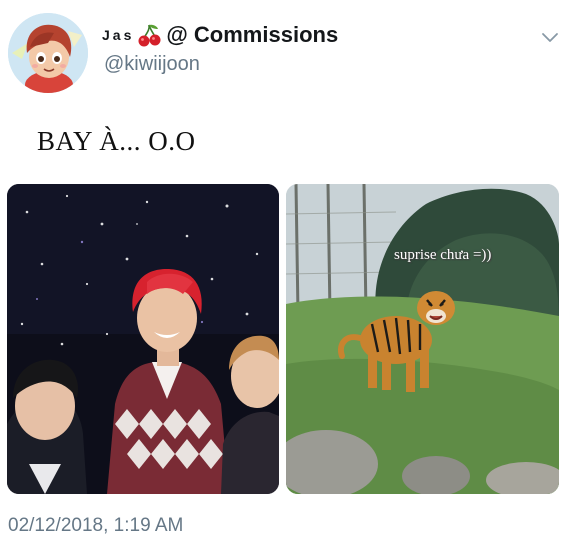  What do you see at coordinates (152, 64) in the screenshot?
I see `user-handle: @kiwiijoon` at bounding box center [152, 64].